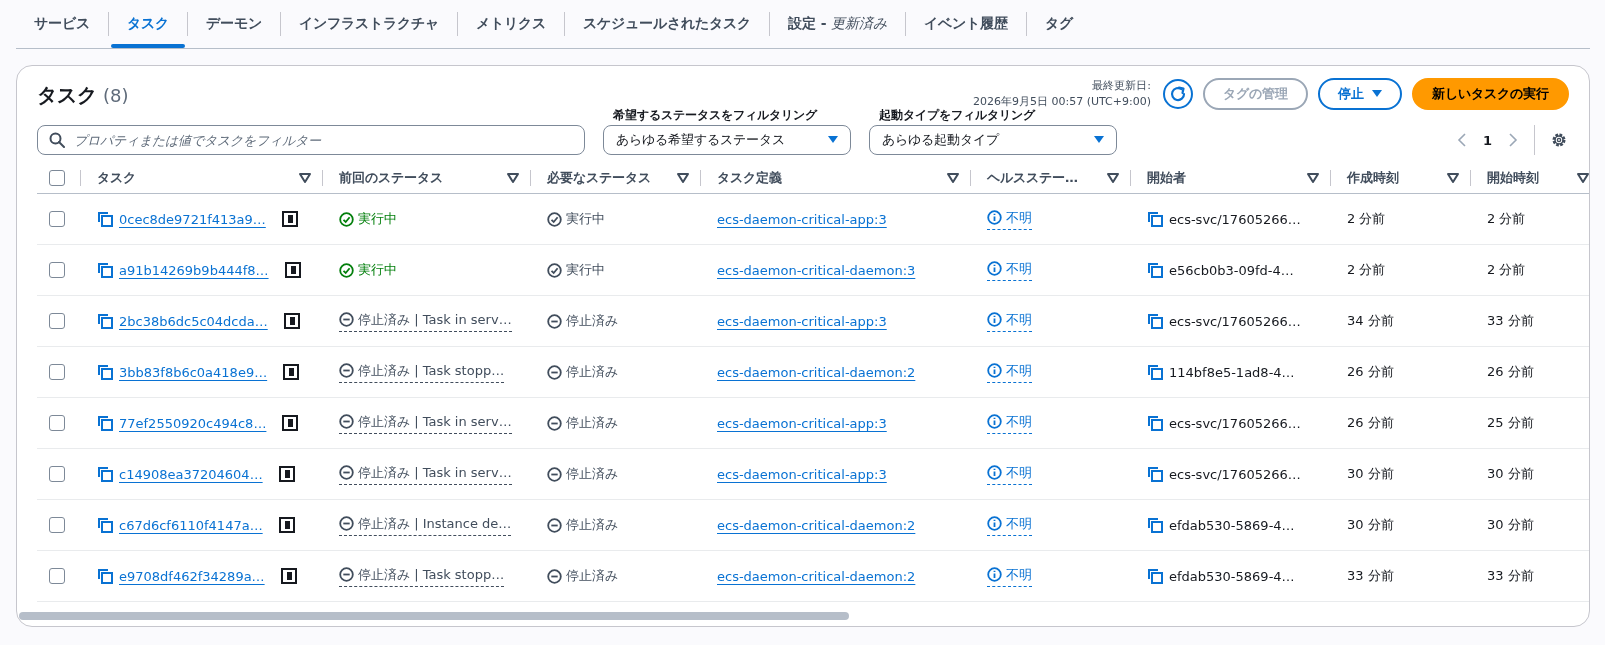 The image size is (1605, 645). I want to click on panel-title: タスク, so click(67, 95).